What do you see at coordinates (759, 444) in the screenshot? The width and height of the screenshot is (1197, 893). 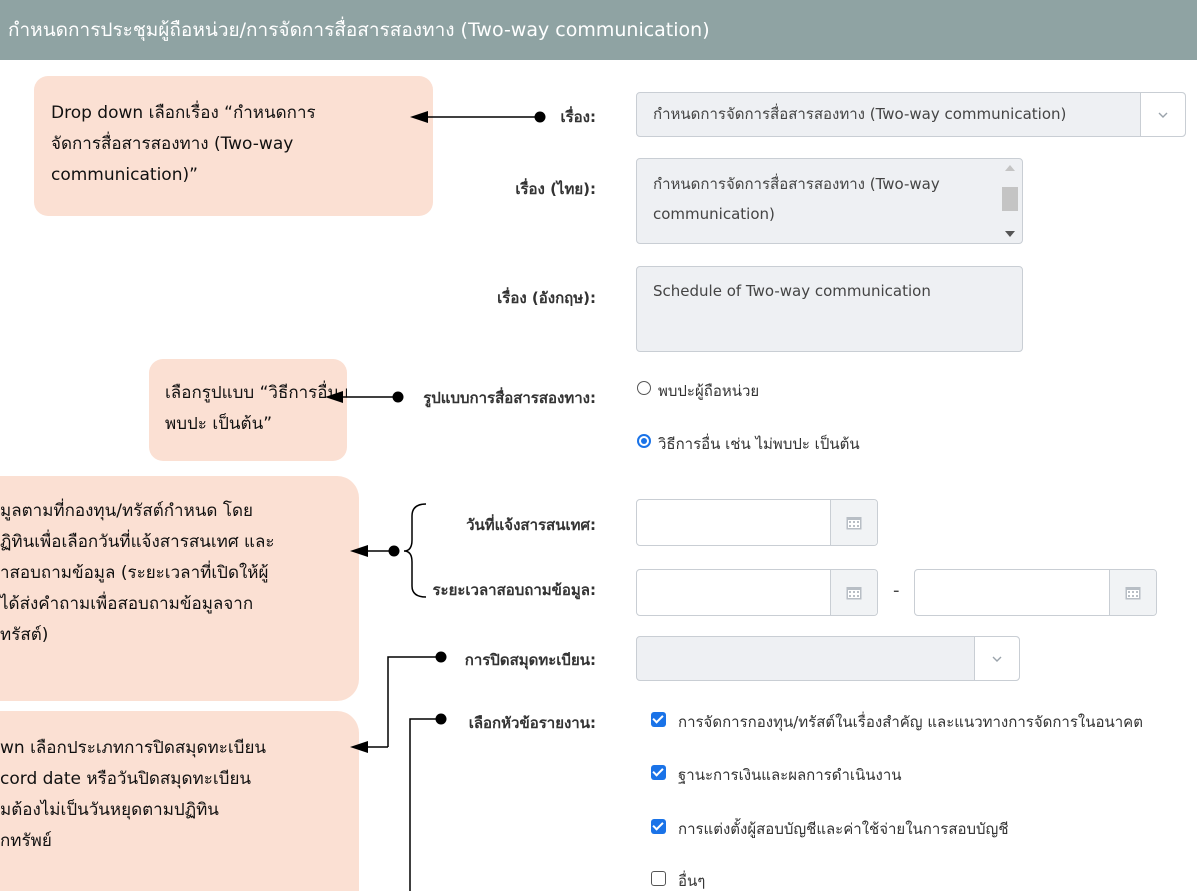 I see `format-option-other: วิธีการอื่น เช่น ไม่พบปะ เป็นต้น` at bounding box center [759, 444].